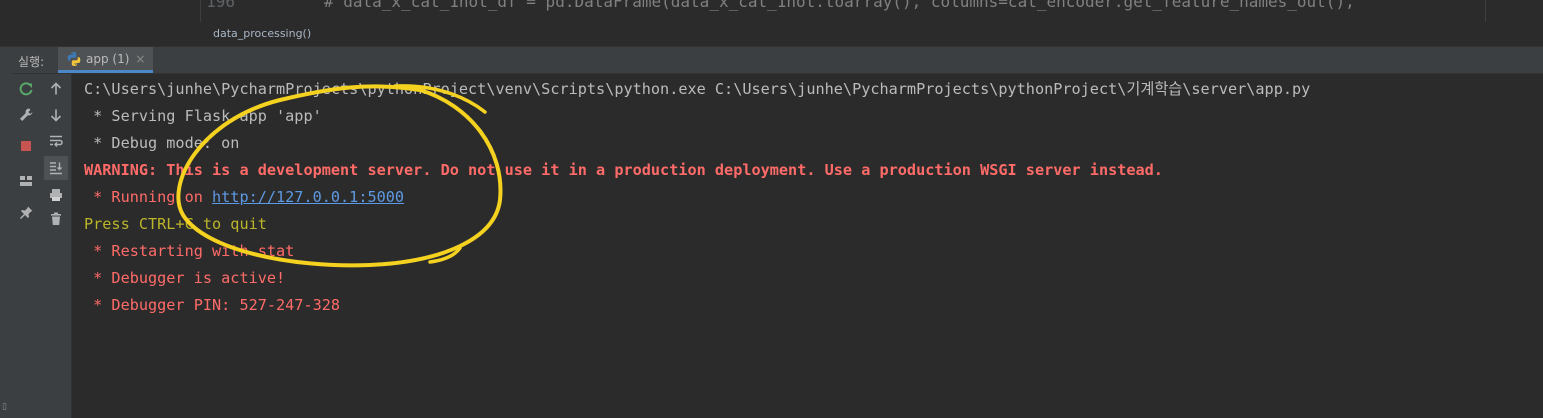 This screenshot has width=1543, height=418. I want to click on up-button, so click(56, 89).